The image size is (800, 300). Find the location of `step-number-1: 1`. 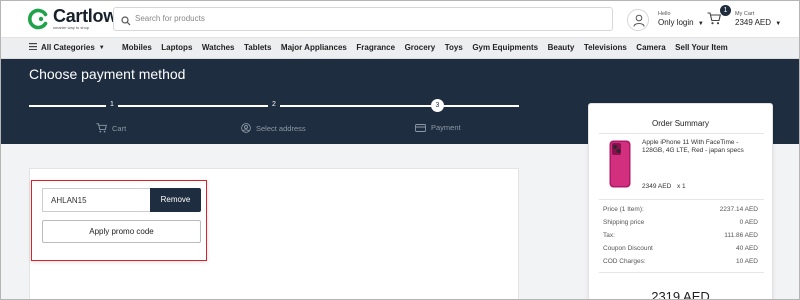

step-number-1: 1 is located at coordinates (112, 104).